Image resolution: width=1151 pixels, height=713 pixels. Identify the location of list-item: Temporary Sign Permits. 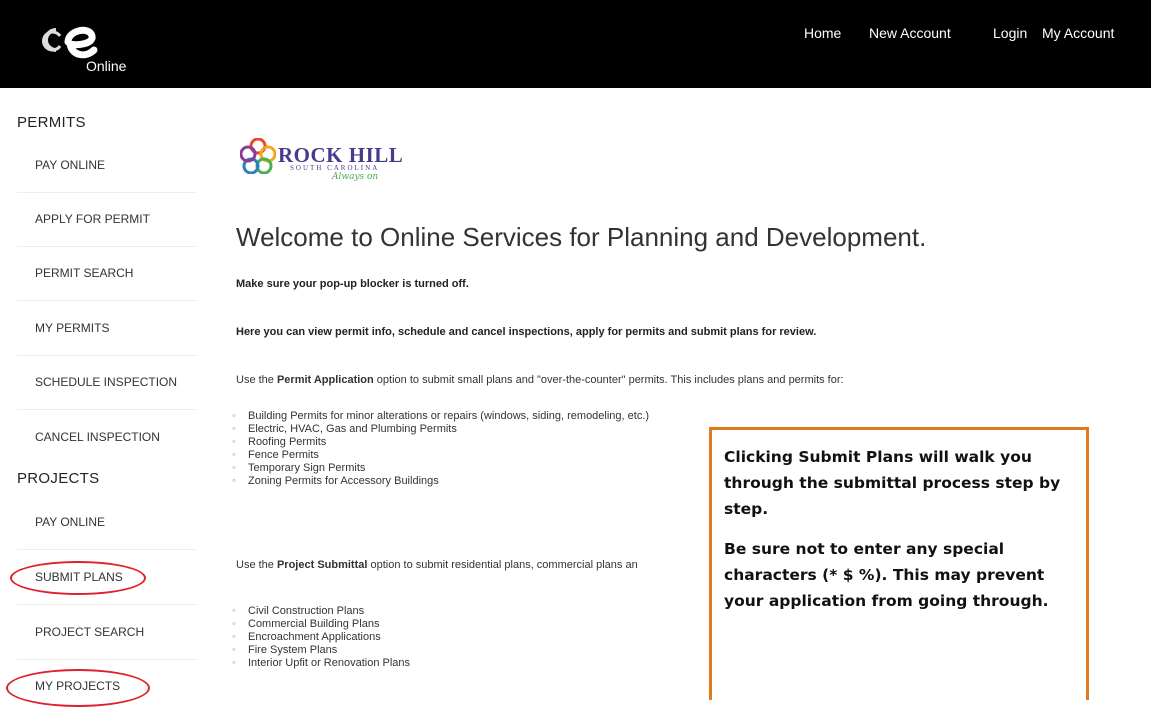
(440, 468).